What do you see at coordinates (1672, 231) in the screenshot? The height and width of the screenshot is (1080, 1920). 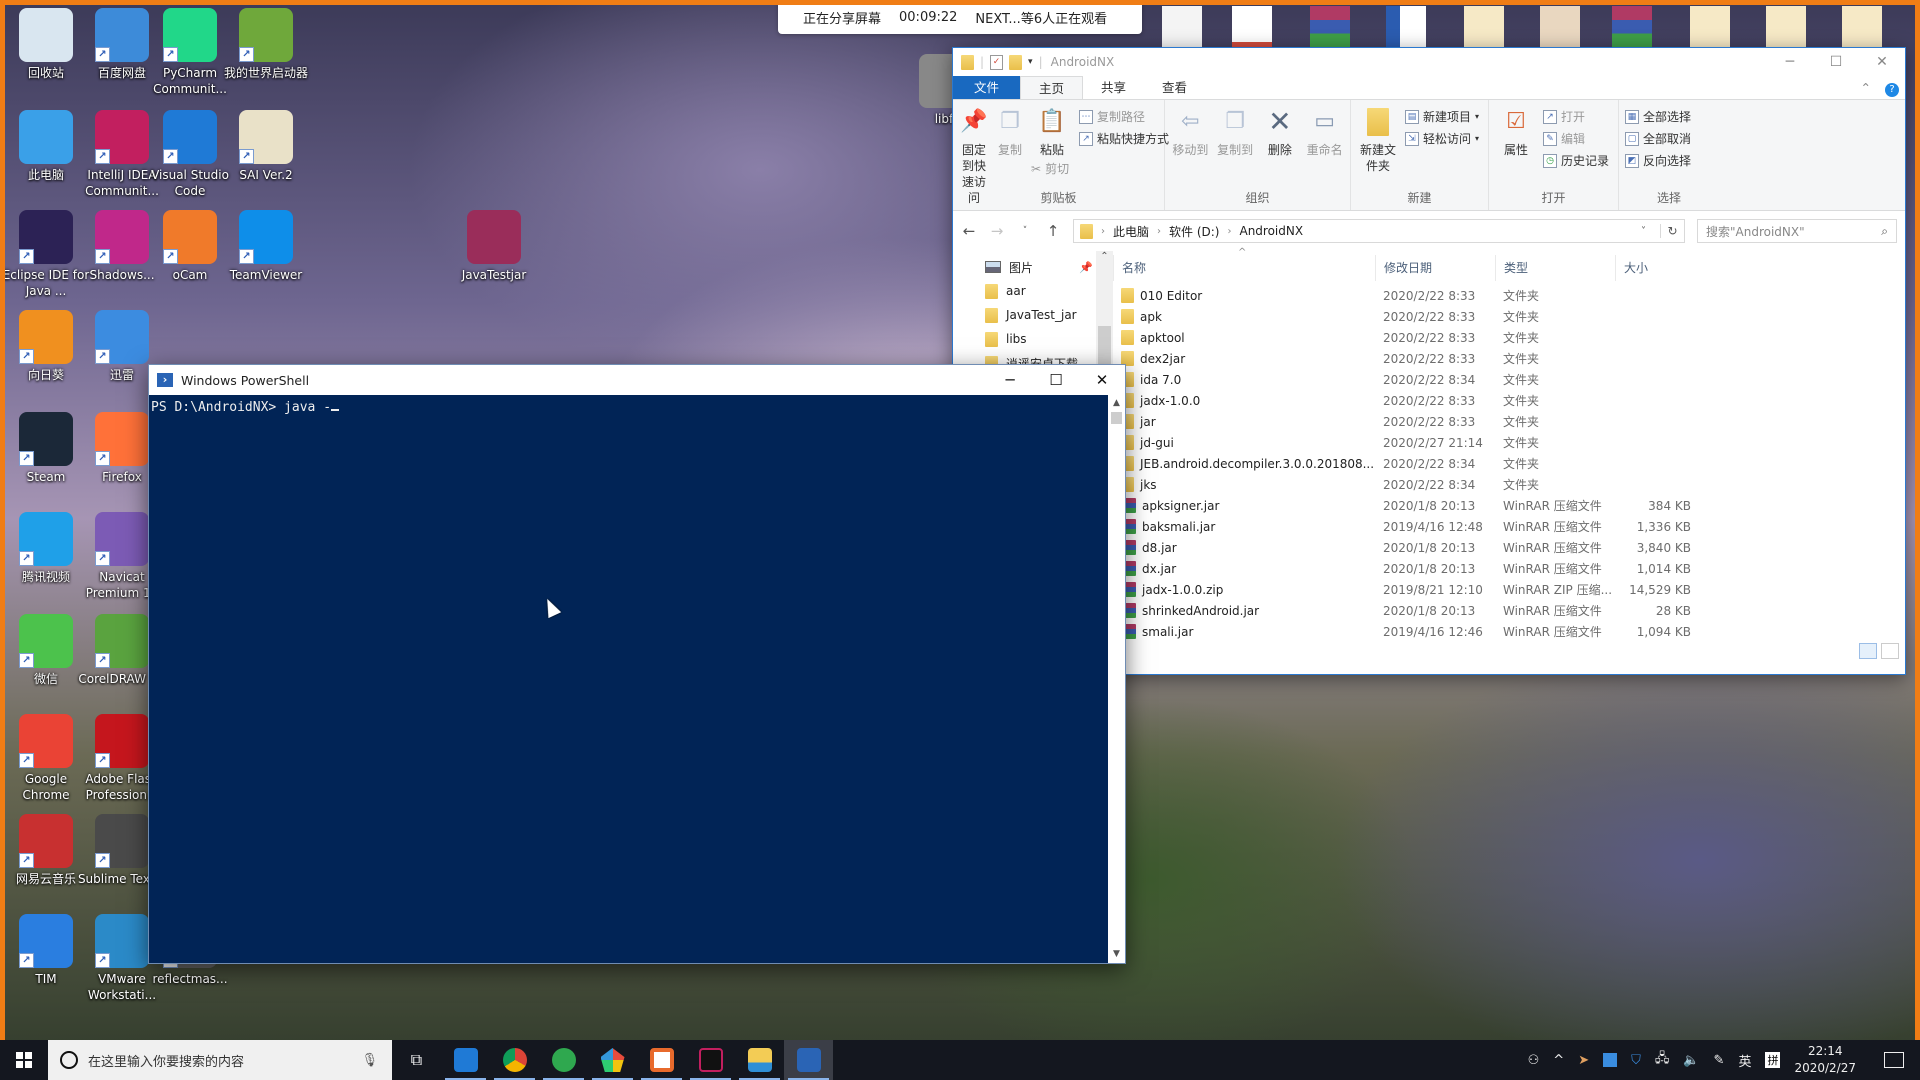 I see `refresh-icon: ↻` at bounding box center [1672, 231].